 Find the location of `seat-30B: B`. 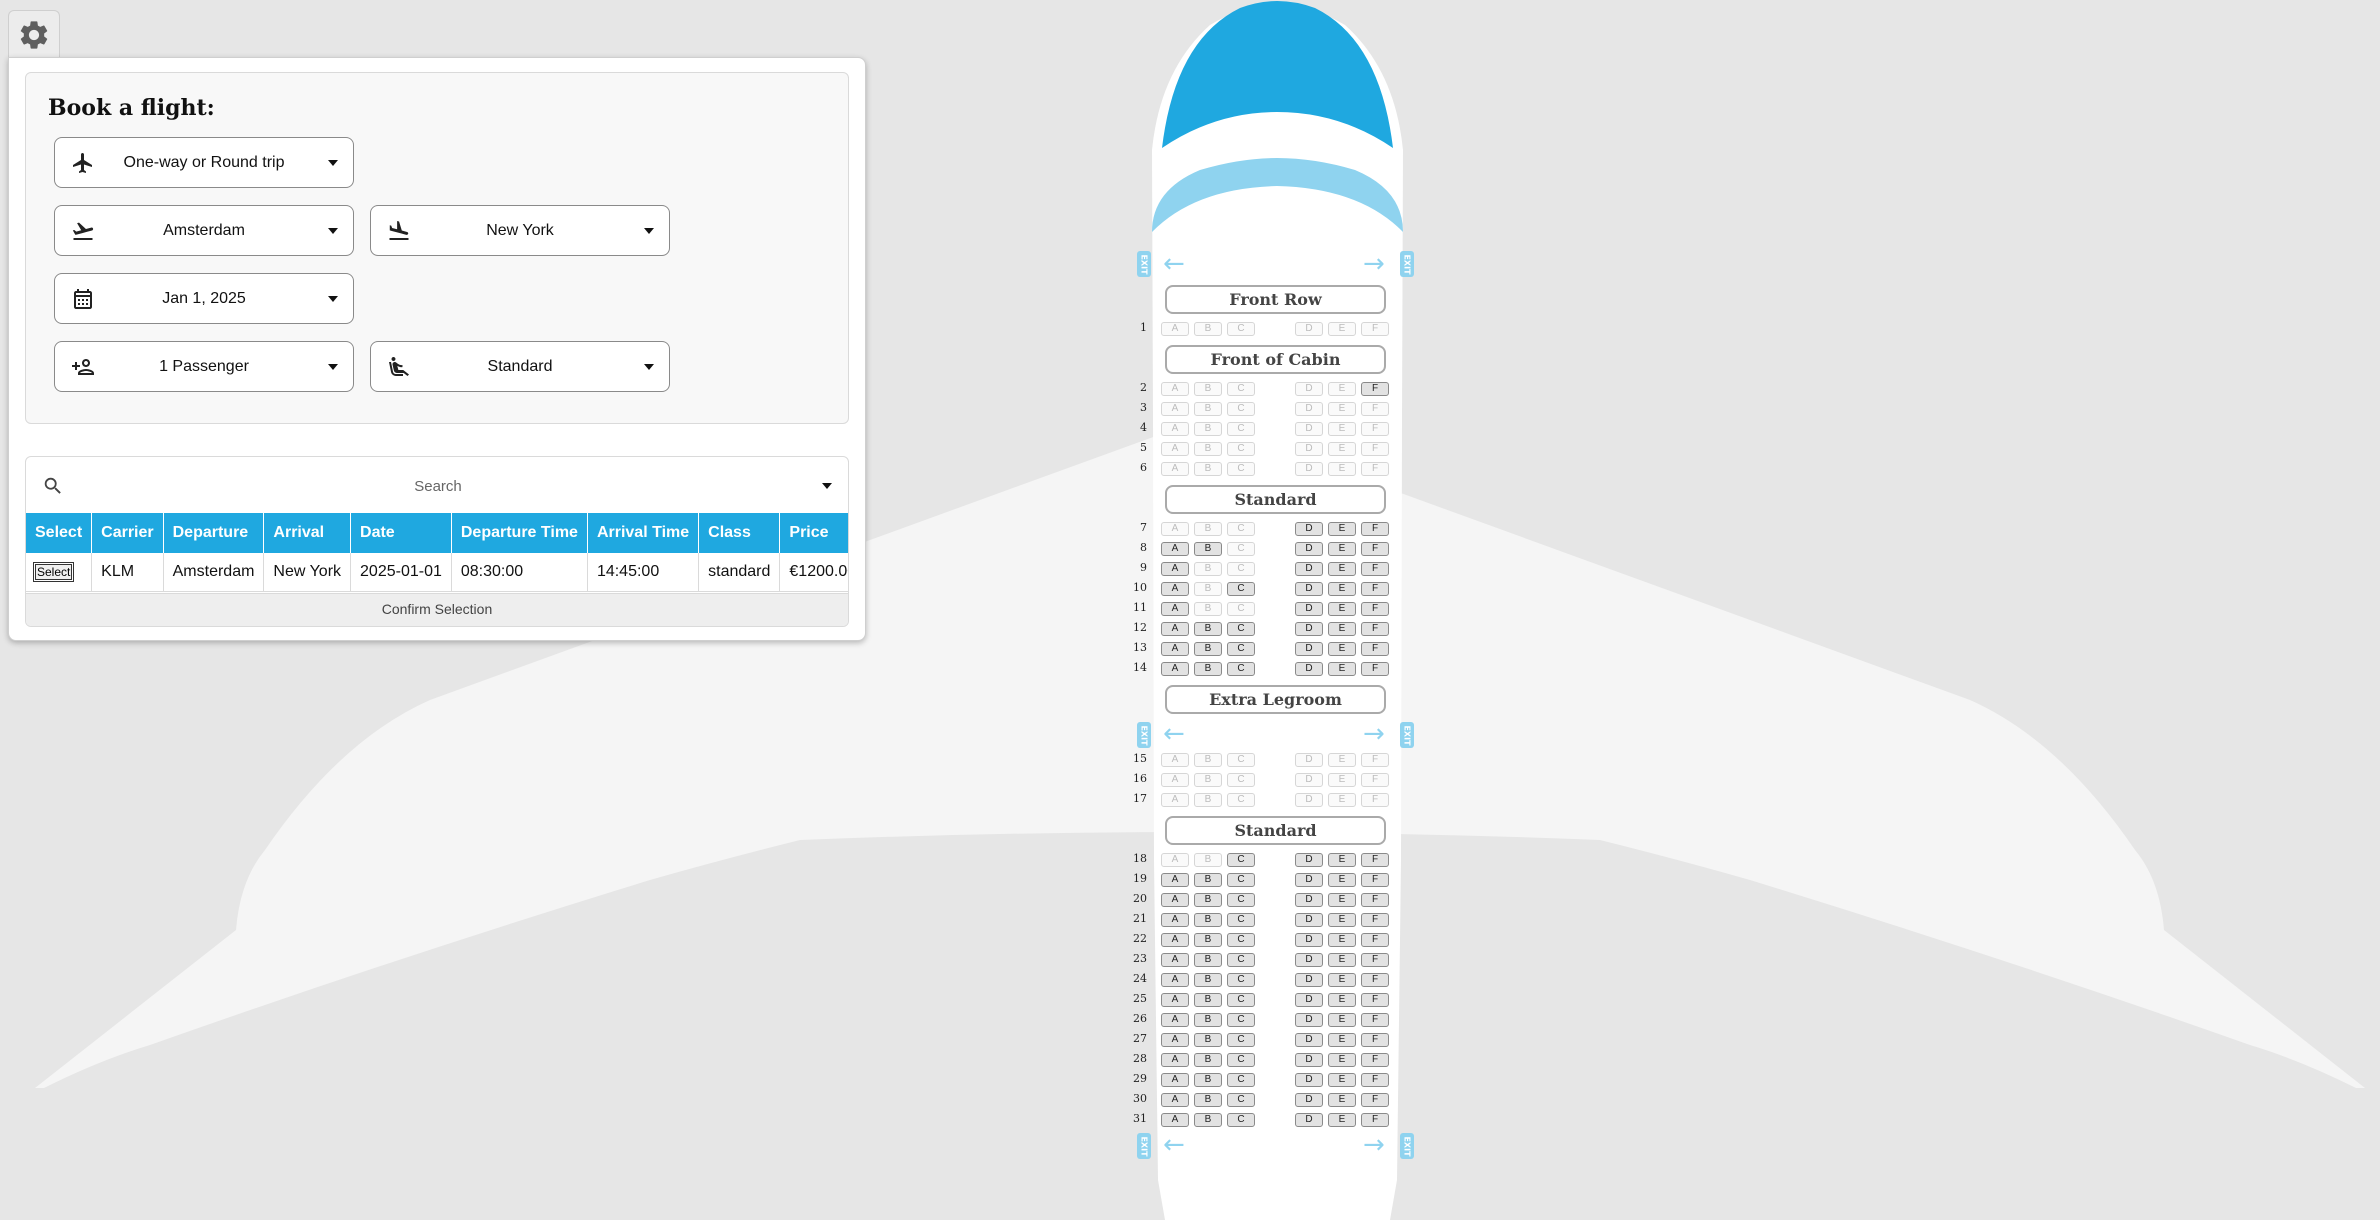

seat-30B: B is located at coordinates (1208, 1100).